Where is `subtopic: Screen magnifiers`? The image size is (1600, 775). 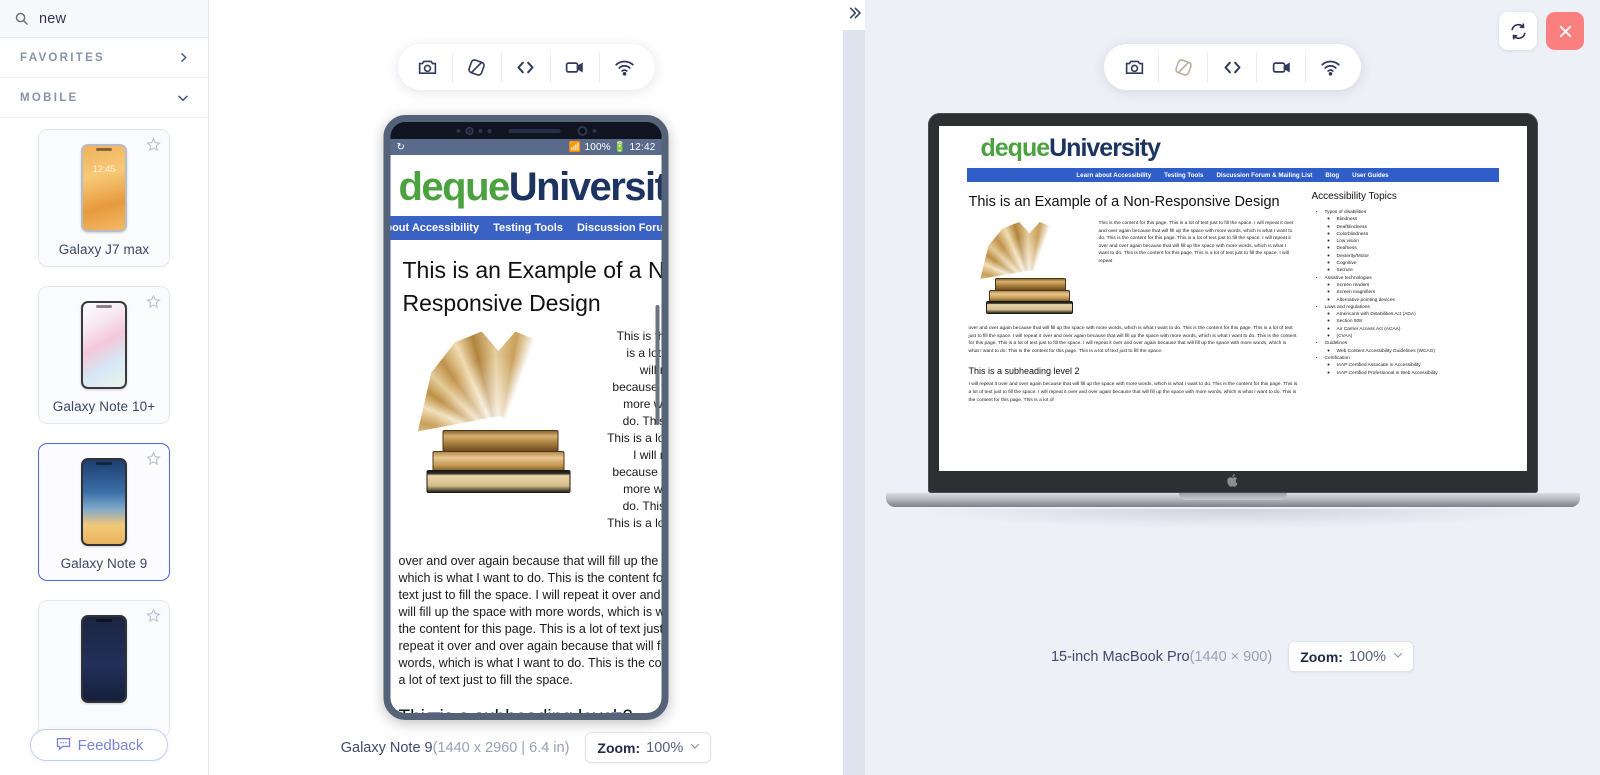
subtopic: Screen magnifiers is located at coordinates (1417, 292).